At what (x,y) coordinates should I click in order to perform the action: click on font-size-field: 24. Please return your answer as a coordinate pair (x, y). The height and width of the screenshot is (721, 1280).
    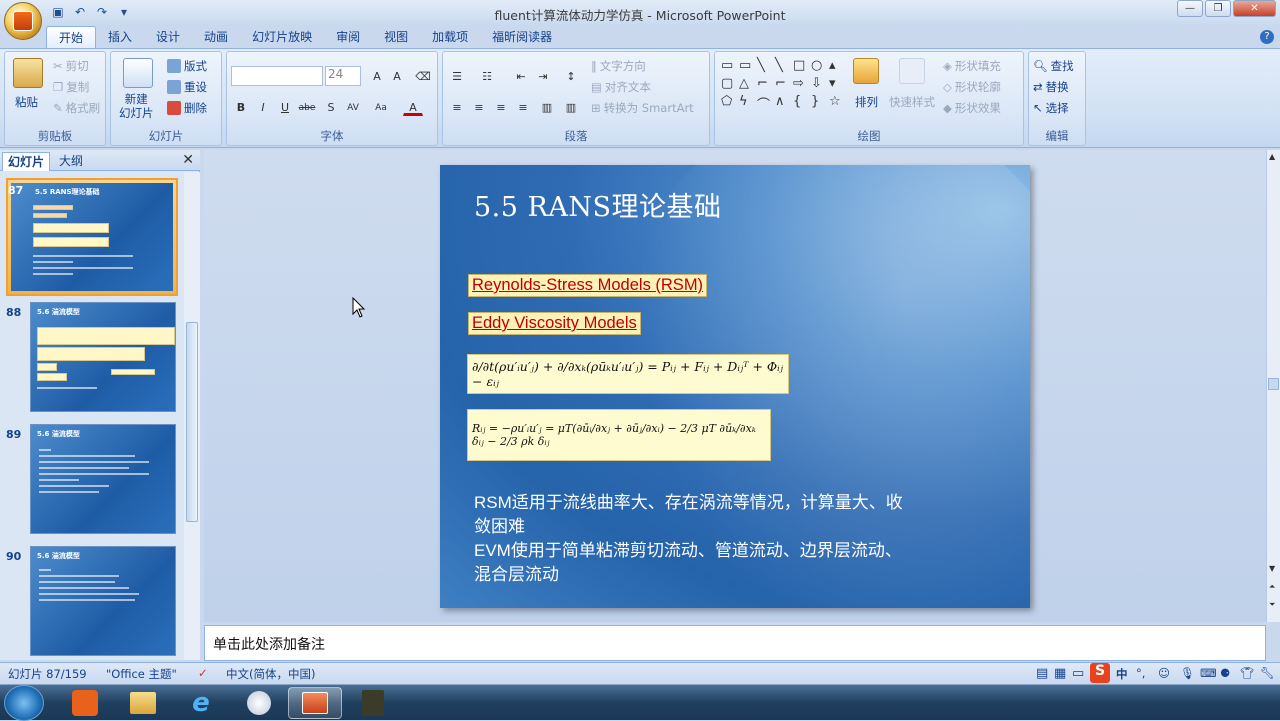
    Looking at the image, I should click on (343, 76).